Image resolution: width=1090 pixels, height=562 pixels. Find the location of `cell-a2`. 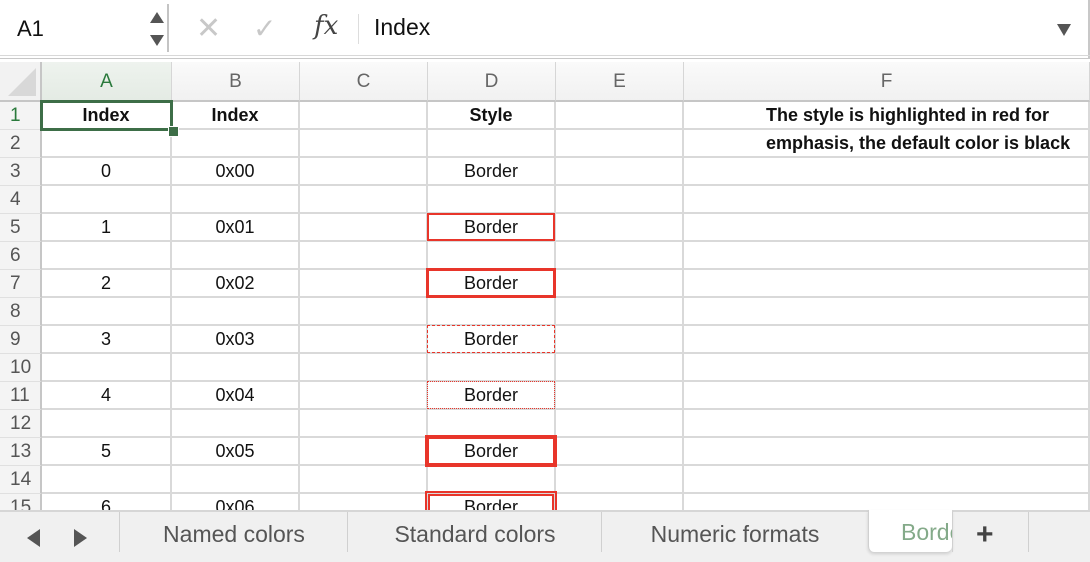

cell-a2 is located at coordinates (107, 144).